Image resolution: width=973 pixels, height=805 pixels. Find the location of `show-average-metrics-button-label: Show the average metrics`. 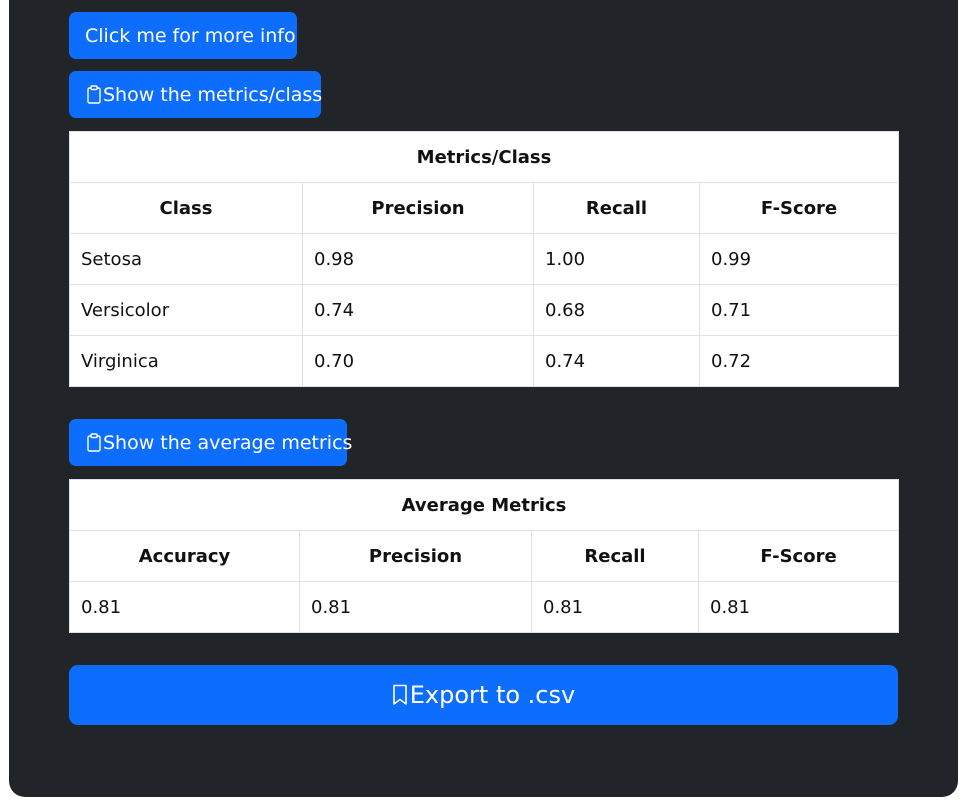

show-average-metrics-button-label: Show the average metrics is located at coordinates (228, 442).